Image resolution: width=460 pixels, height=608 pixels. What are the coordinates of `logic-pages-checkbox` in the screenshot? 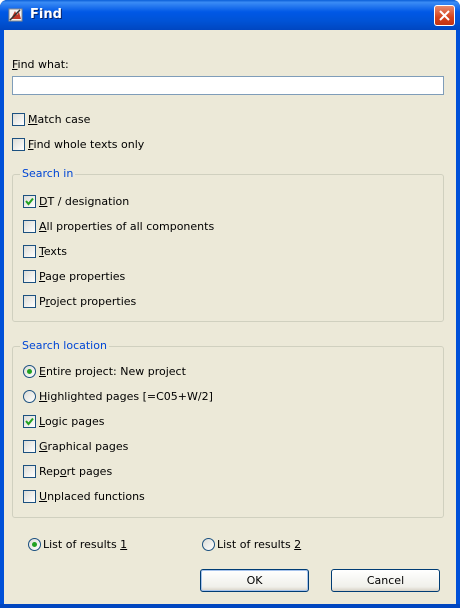 It's located at (29, 421).